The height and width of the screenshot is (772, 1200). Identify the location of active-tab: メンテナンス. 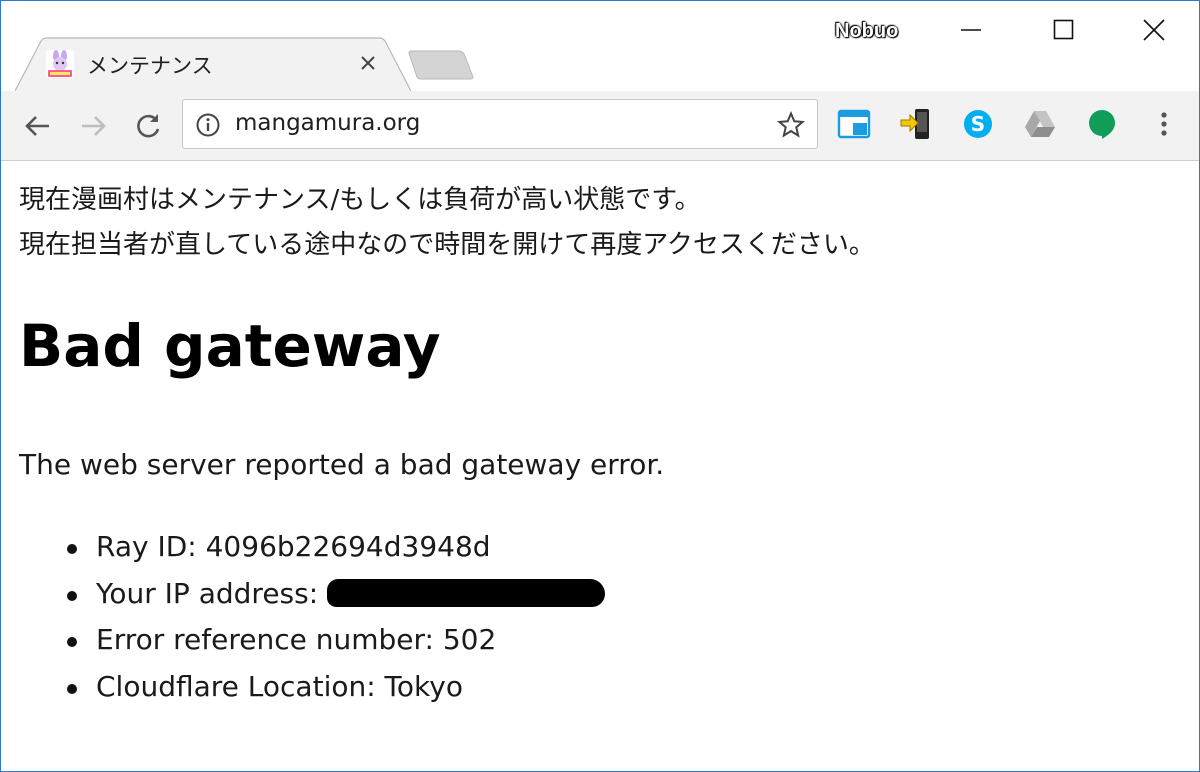
(213, 64).